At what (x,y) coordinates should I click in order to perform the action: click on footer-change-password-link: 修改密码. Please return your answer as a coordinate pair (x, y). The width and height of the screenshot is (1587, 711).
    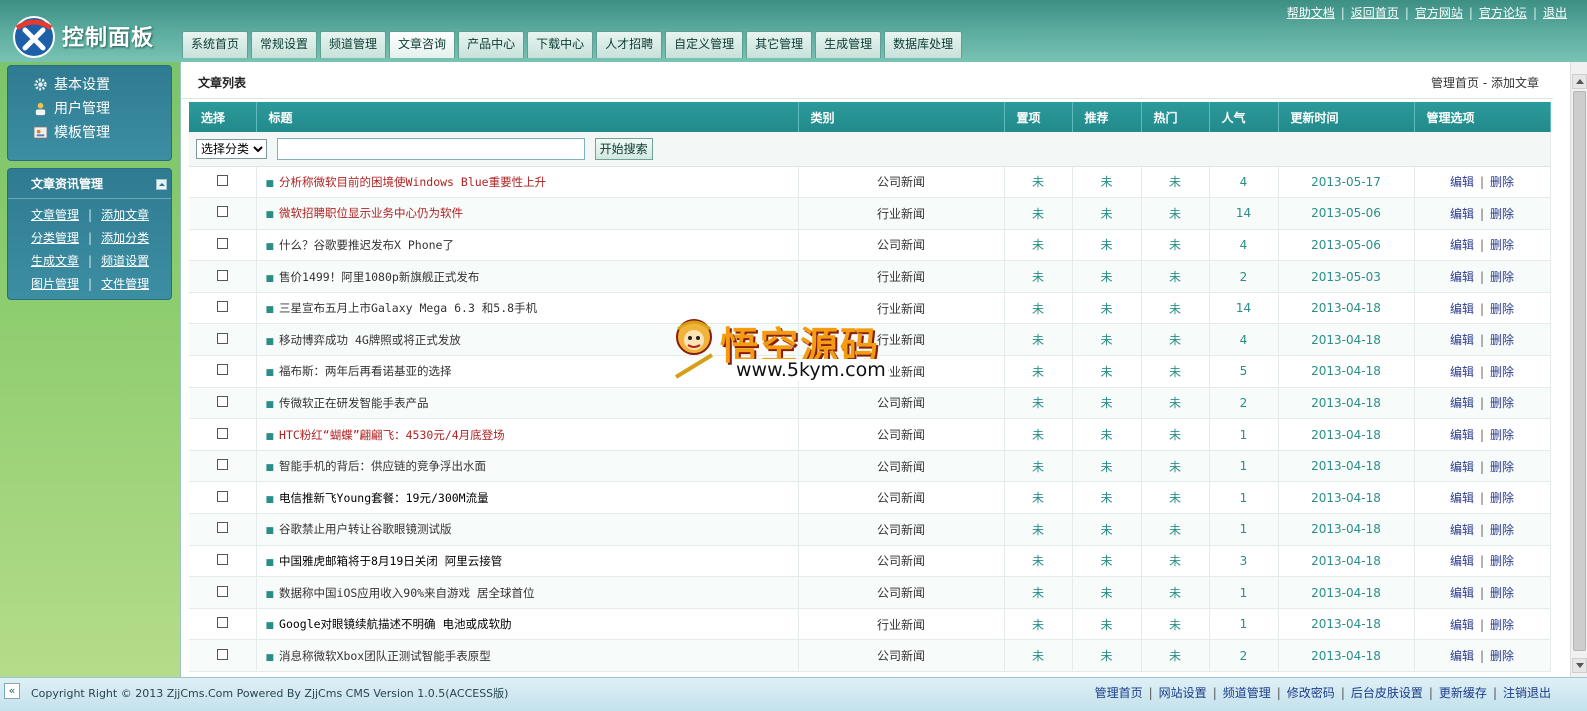
    Looking at the image, I should click on (1311, 692).